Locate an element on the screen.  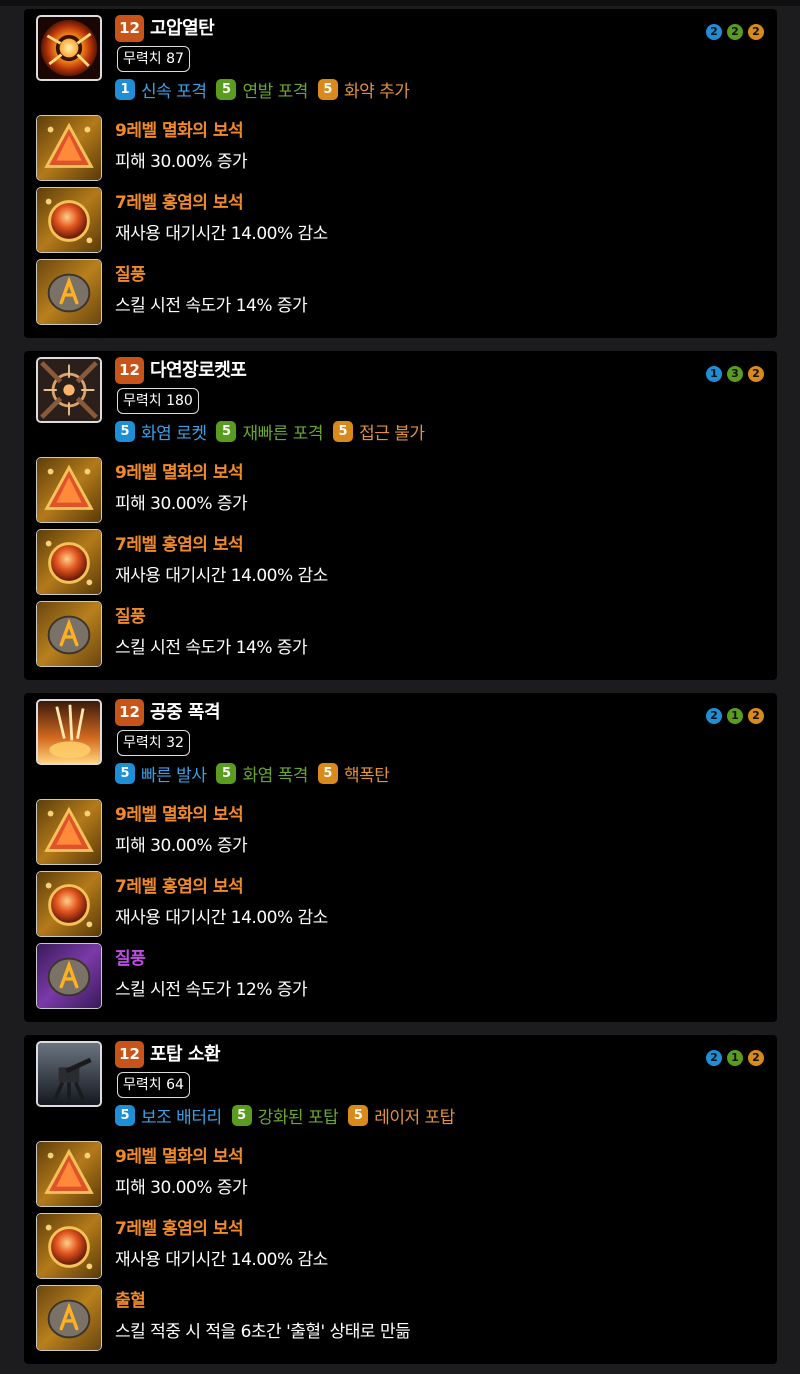
tripod-tier-summary: 1 3 2 is located at coordinates (734, 374).